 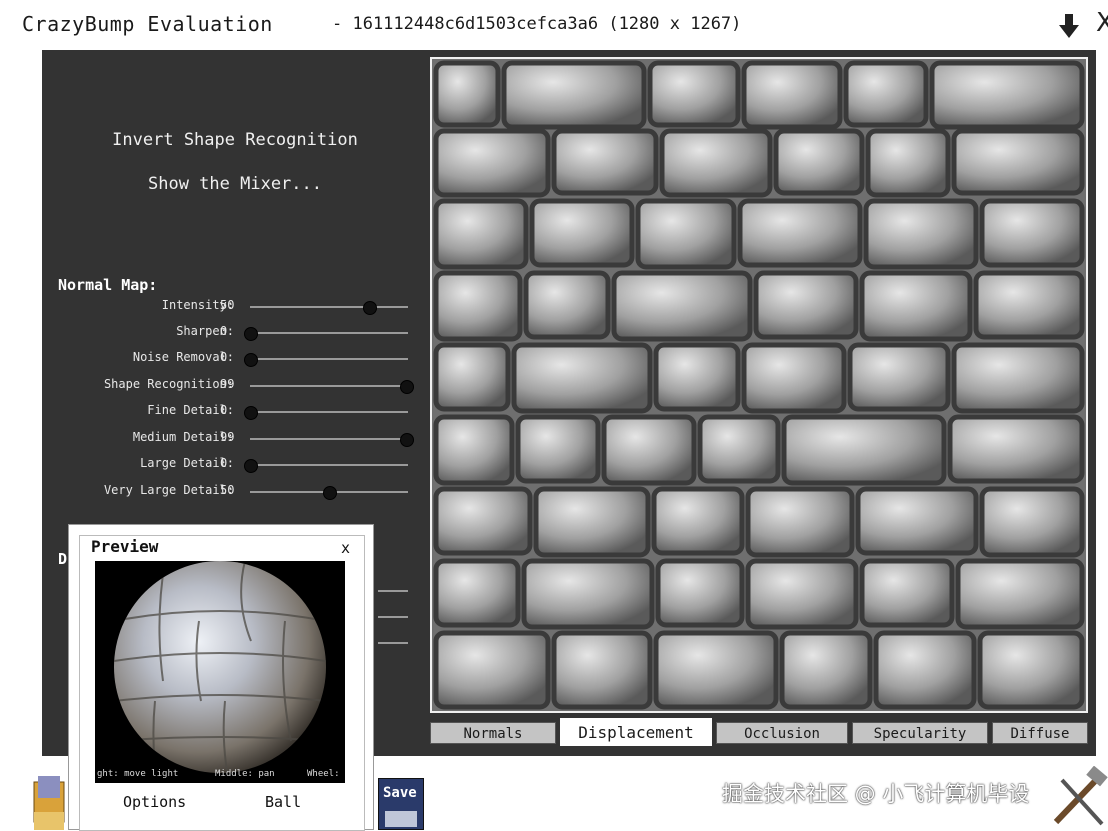 I want to click on preview-close-button: x, so click(x=345, y=548).